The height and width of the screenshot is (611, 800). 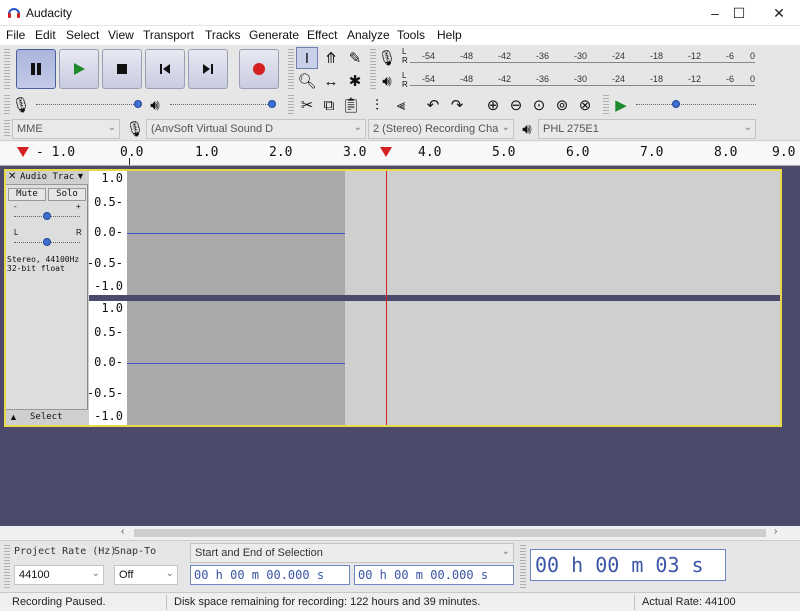 What do you see at coordinates (322, 35) in the screenshot?
I see `menu-effect: Effect` at bounding box center [322, 35].